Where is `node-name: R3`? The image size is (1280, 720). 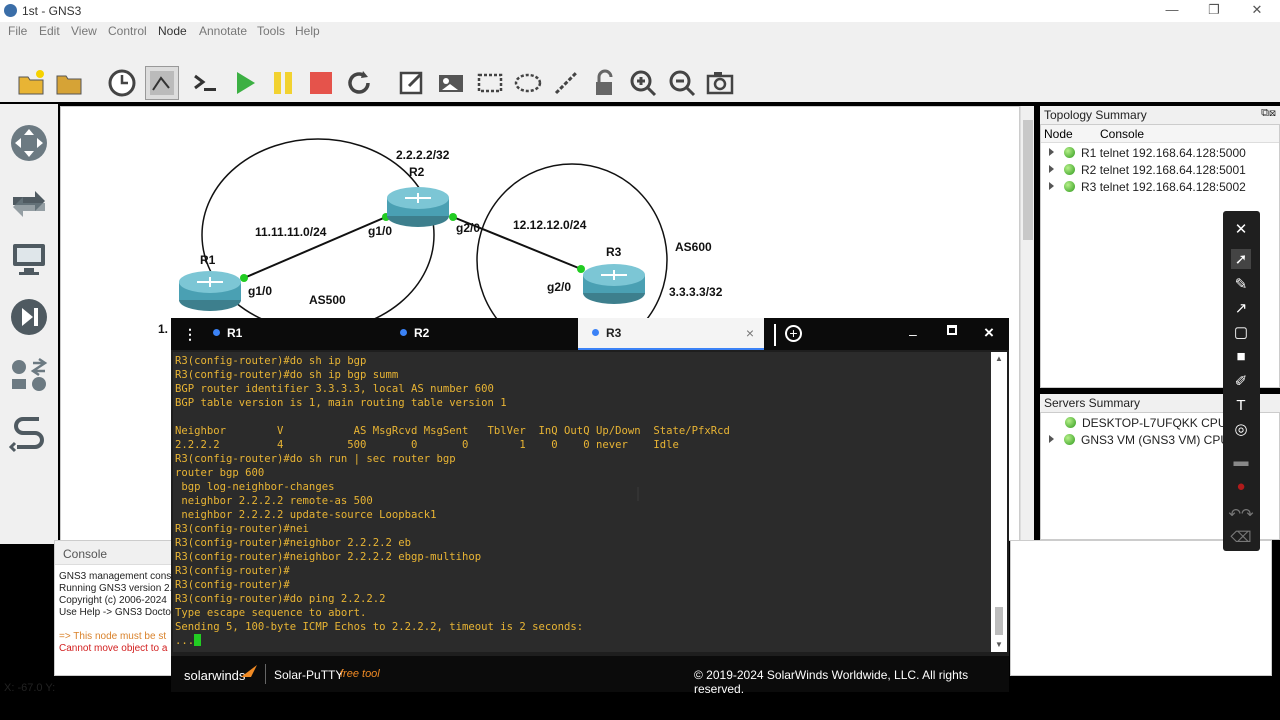 node-name: R3 is located at coordinates (1089, 187).